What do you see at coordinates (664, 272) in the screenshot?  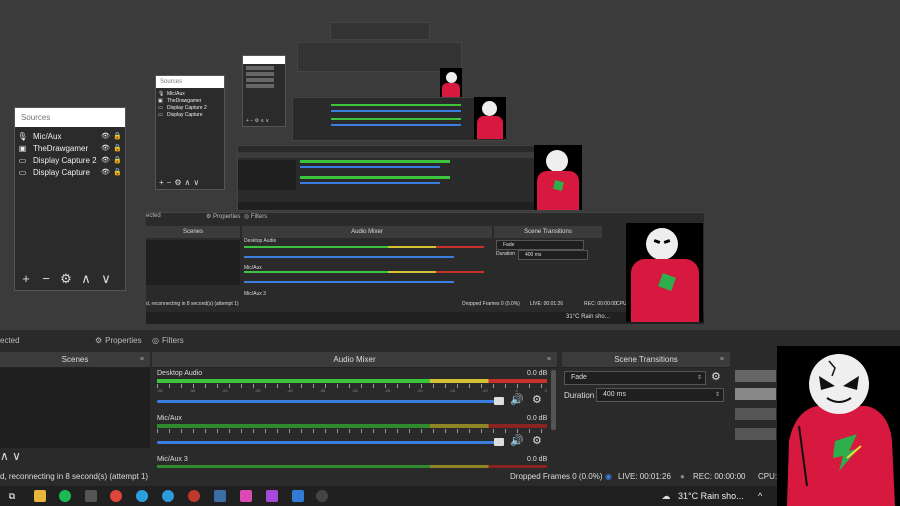 I see `character-image-large` at bounding box center [664, 272].